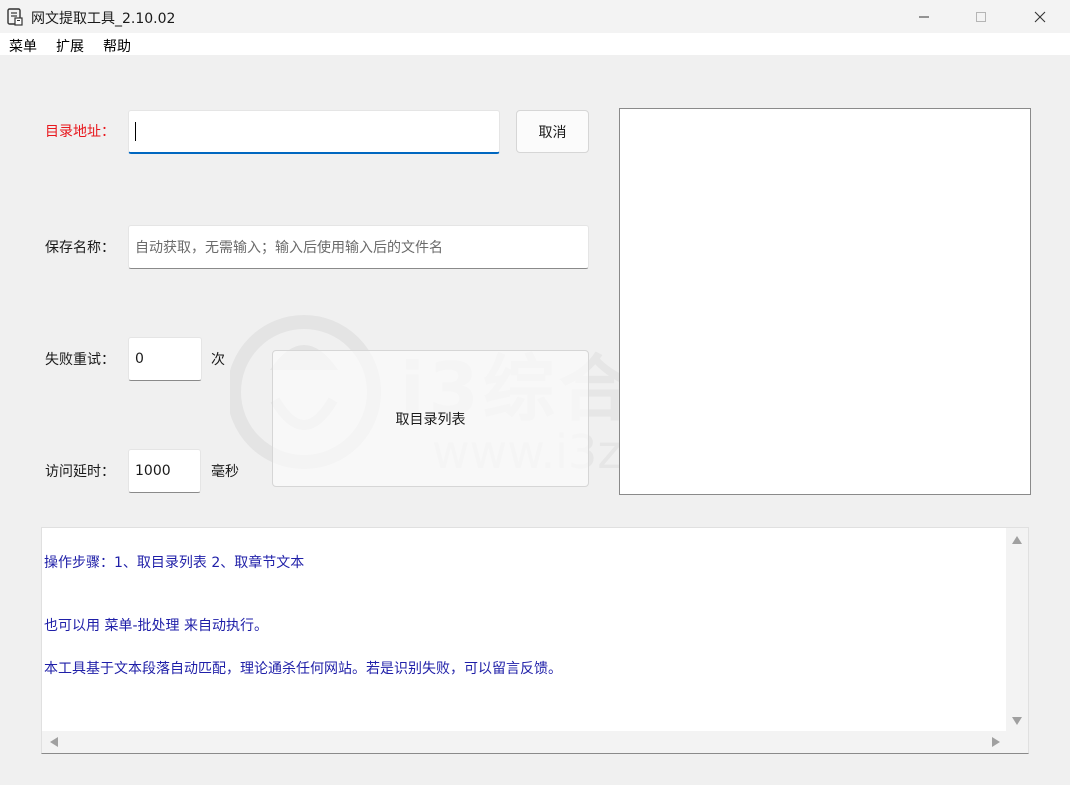 This screenshot has height=785, width=1070. What do you see at coordinates (23, 46) in the screenshot?
I see `menu-item-menu: 菜单` at bounding box center [23, 46].